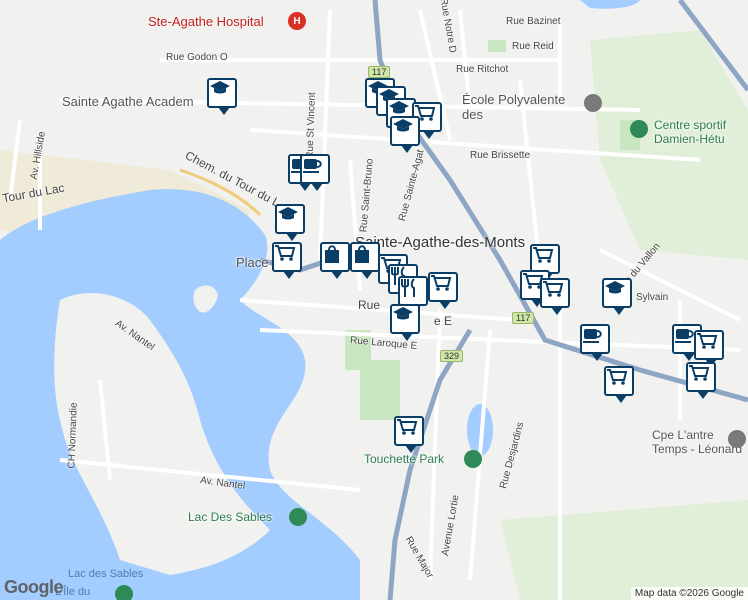  I want to click on academy-label: Sainte Agathe Academ, so click(128, 101).